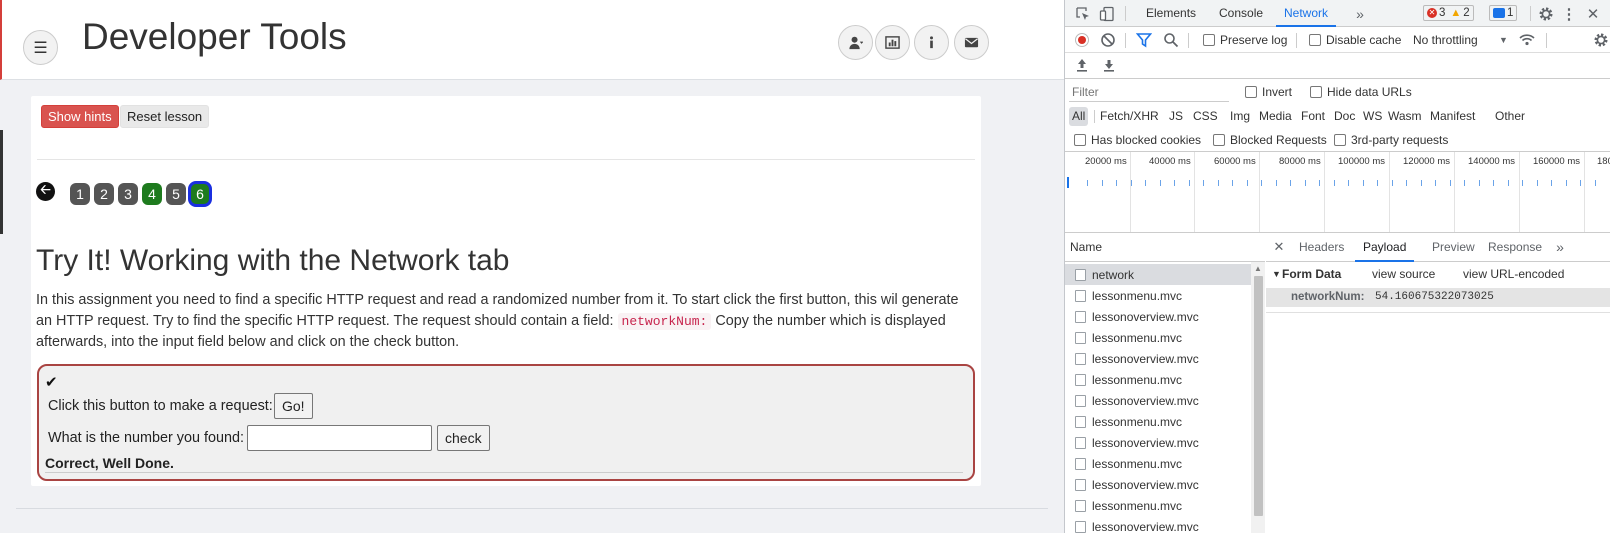 The image size is (1610, 533). I want to click on request-list-scrollbar: ▲, so click(1258, 397).